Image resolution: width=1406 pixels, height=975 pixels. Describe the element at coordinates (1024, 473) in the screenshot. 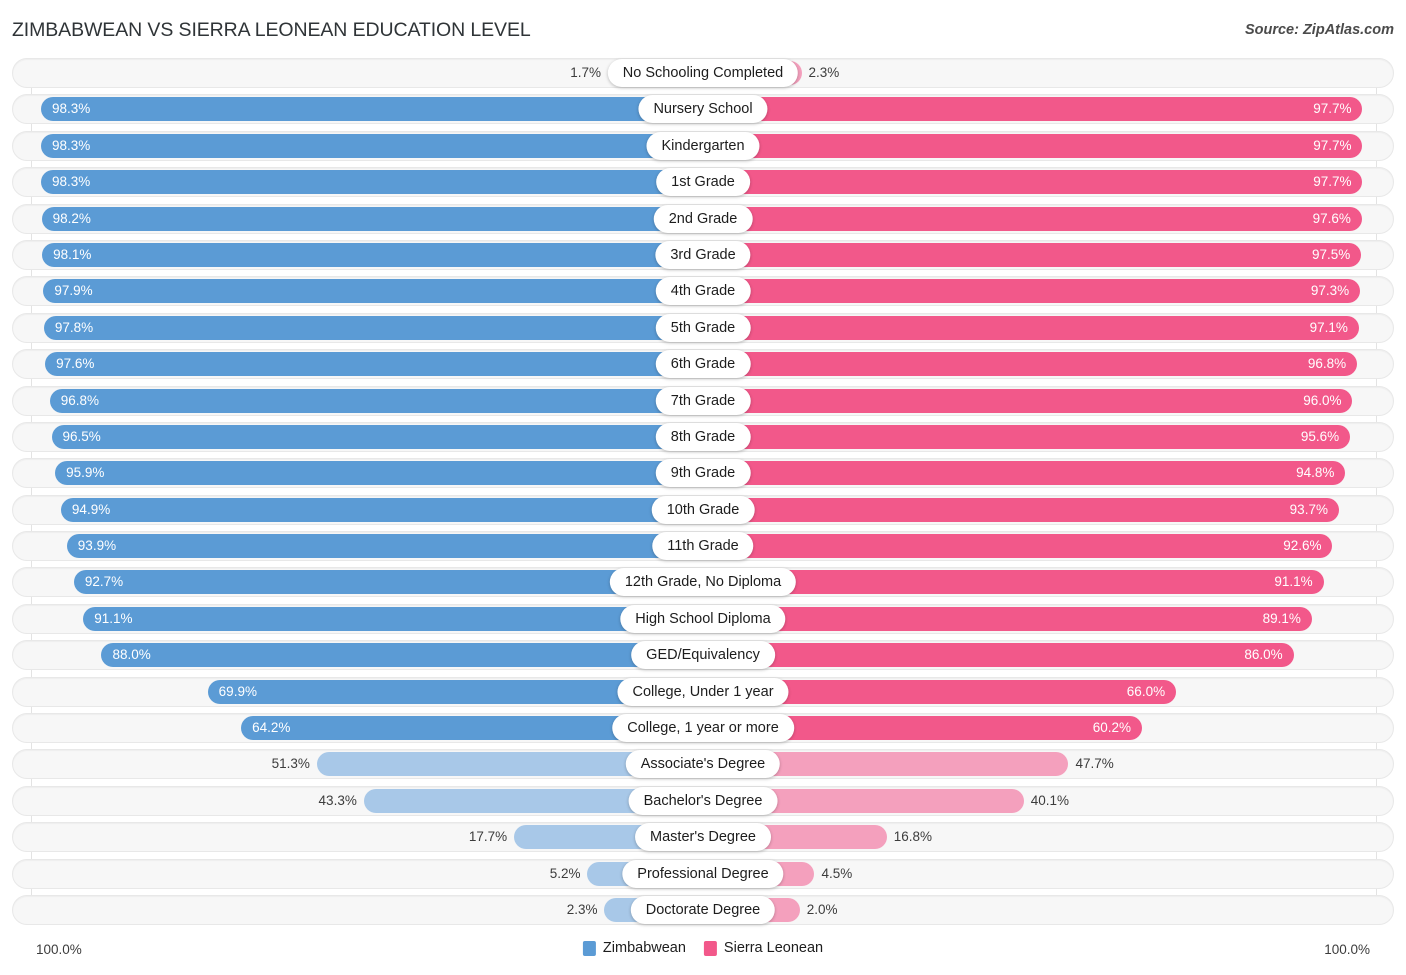

I see `bar-sierra-leonean: 94.8%` at that location.